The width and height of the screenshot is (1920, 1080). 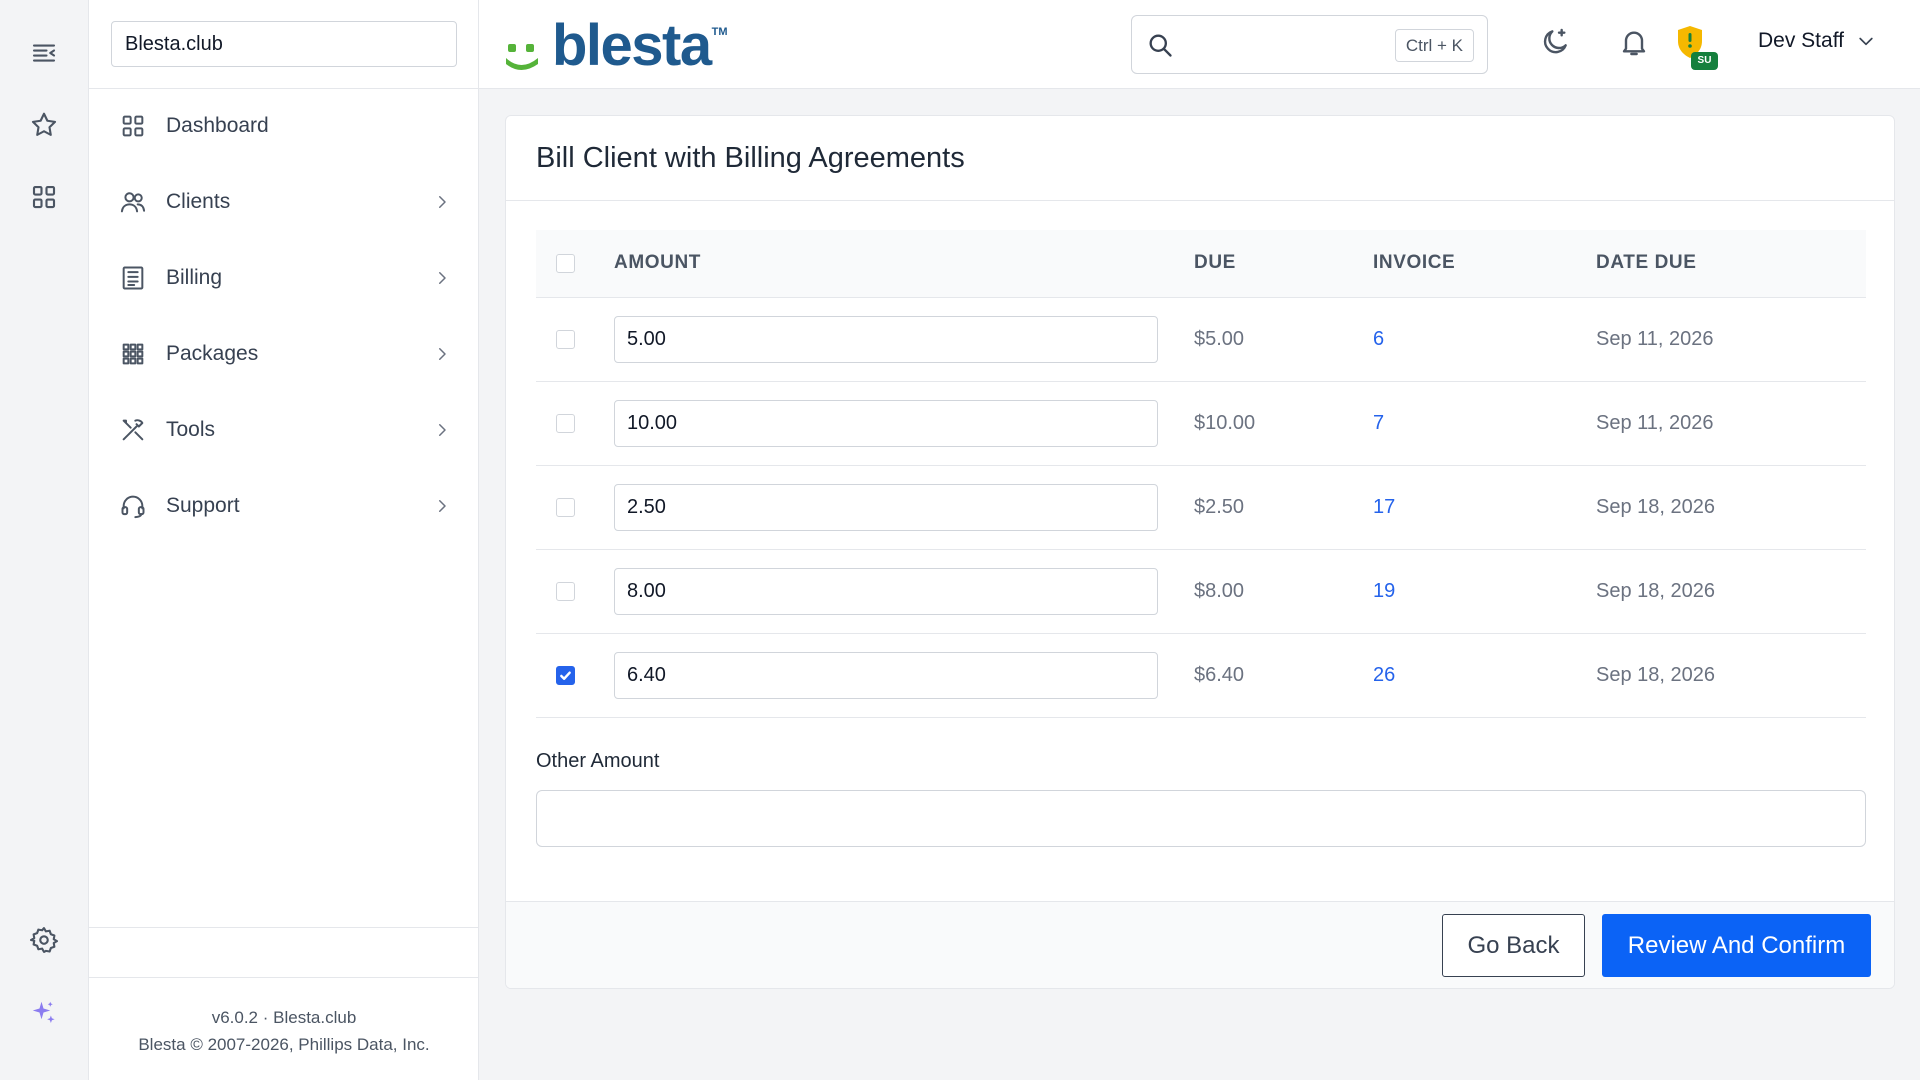 I want to click on dark-mode-moon-icon, so click(x=1555, y=42).